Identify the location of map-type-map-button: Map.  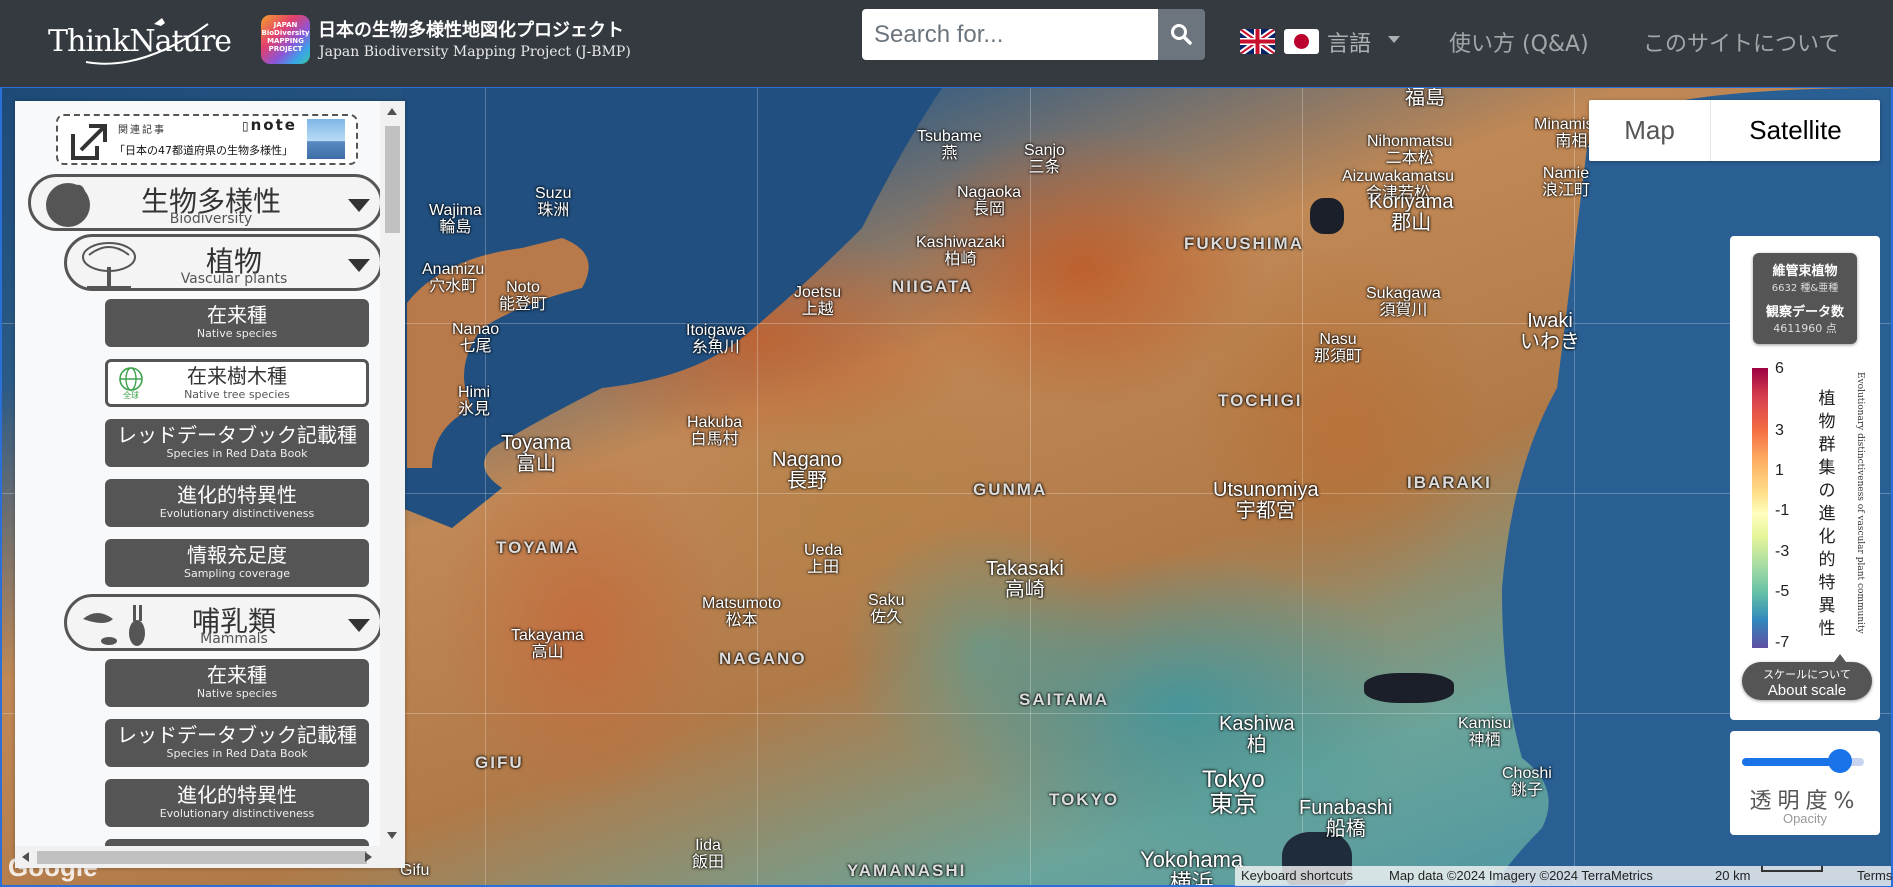
(1650, 130).